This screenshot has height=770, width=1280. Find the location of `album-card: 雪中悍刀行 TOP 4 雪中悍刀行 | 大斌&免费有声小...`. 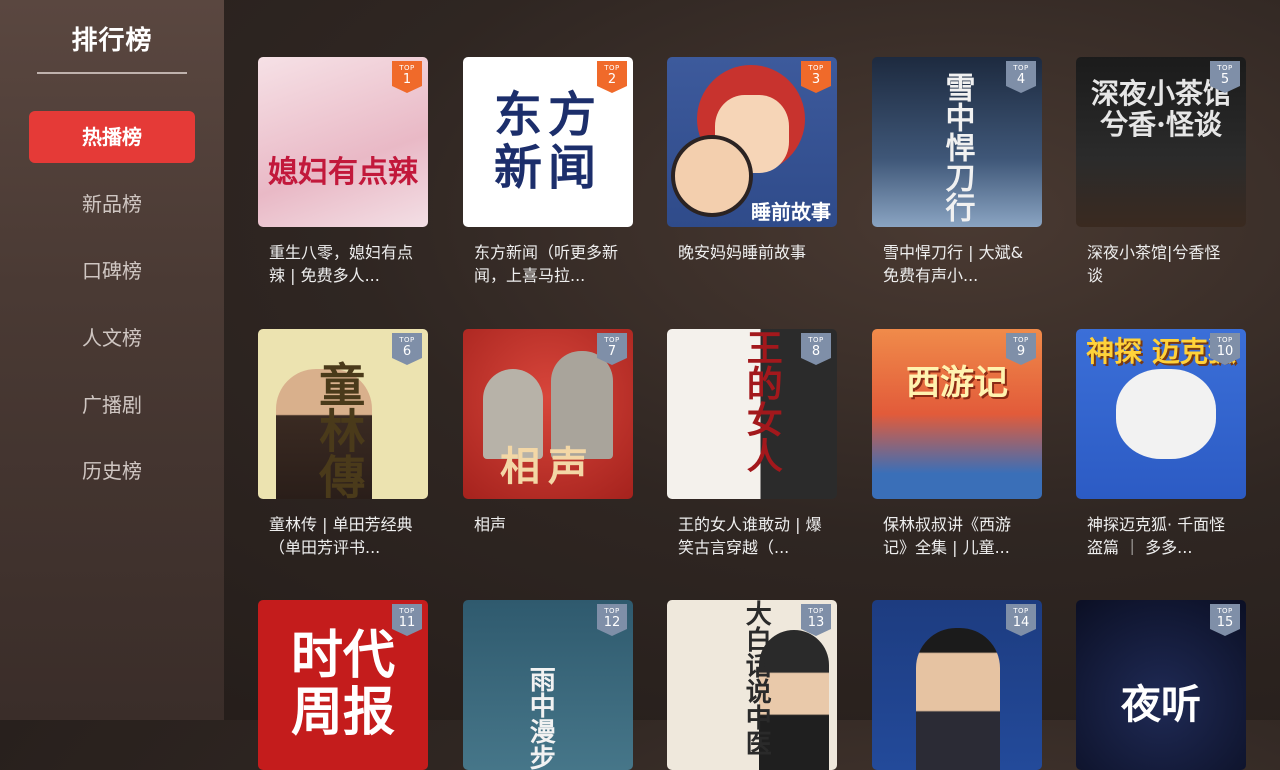

album-card: 雪中悍刀行 TOP 4 雪中悍刀行 | 大斌&免费有声小... is located at coordinates (957, 172).